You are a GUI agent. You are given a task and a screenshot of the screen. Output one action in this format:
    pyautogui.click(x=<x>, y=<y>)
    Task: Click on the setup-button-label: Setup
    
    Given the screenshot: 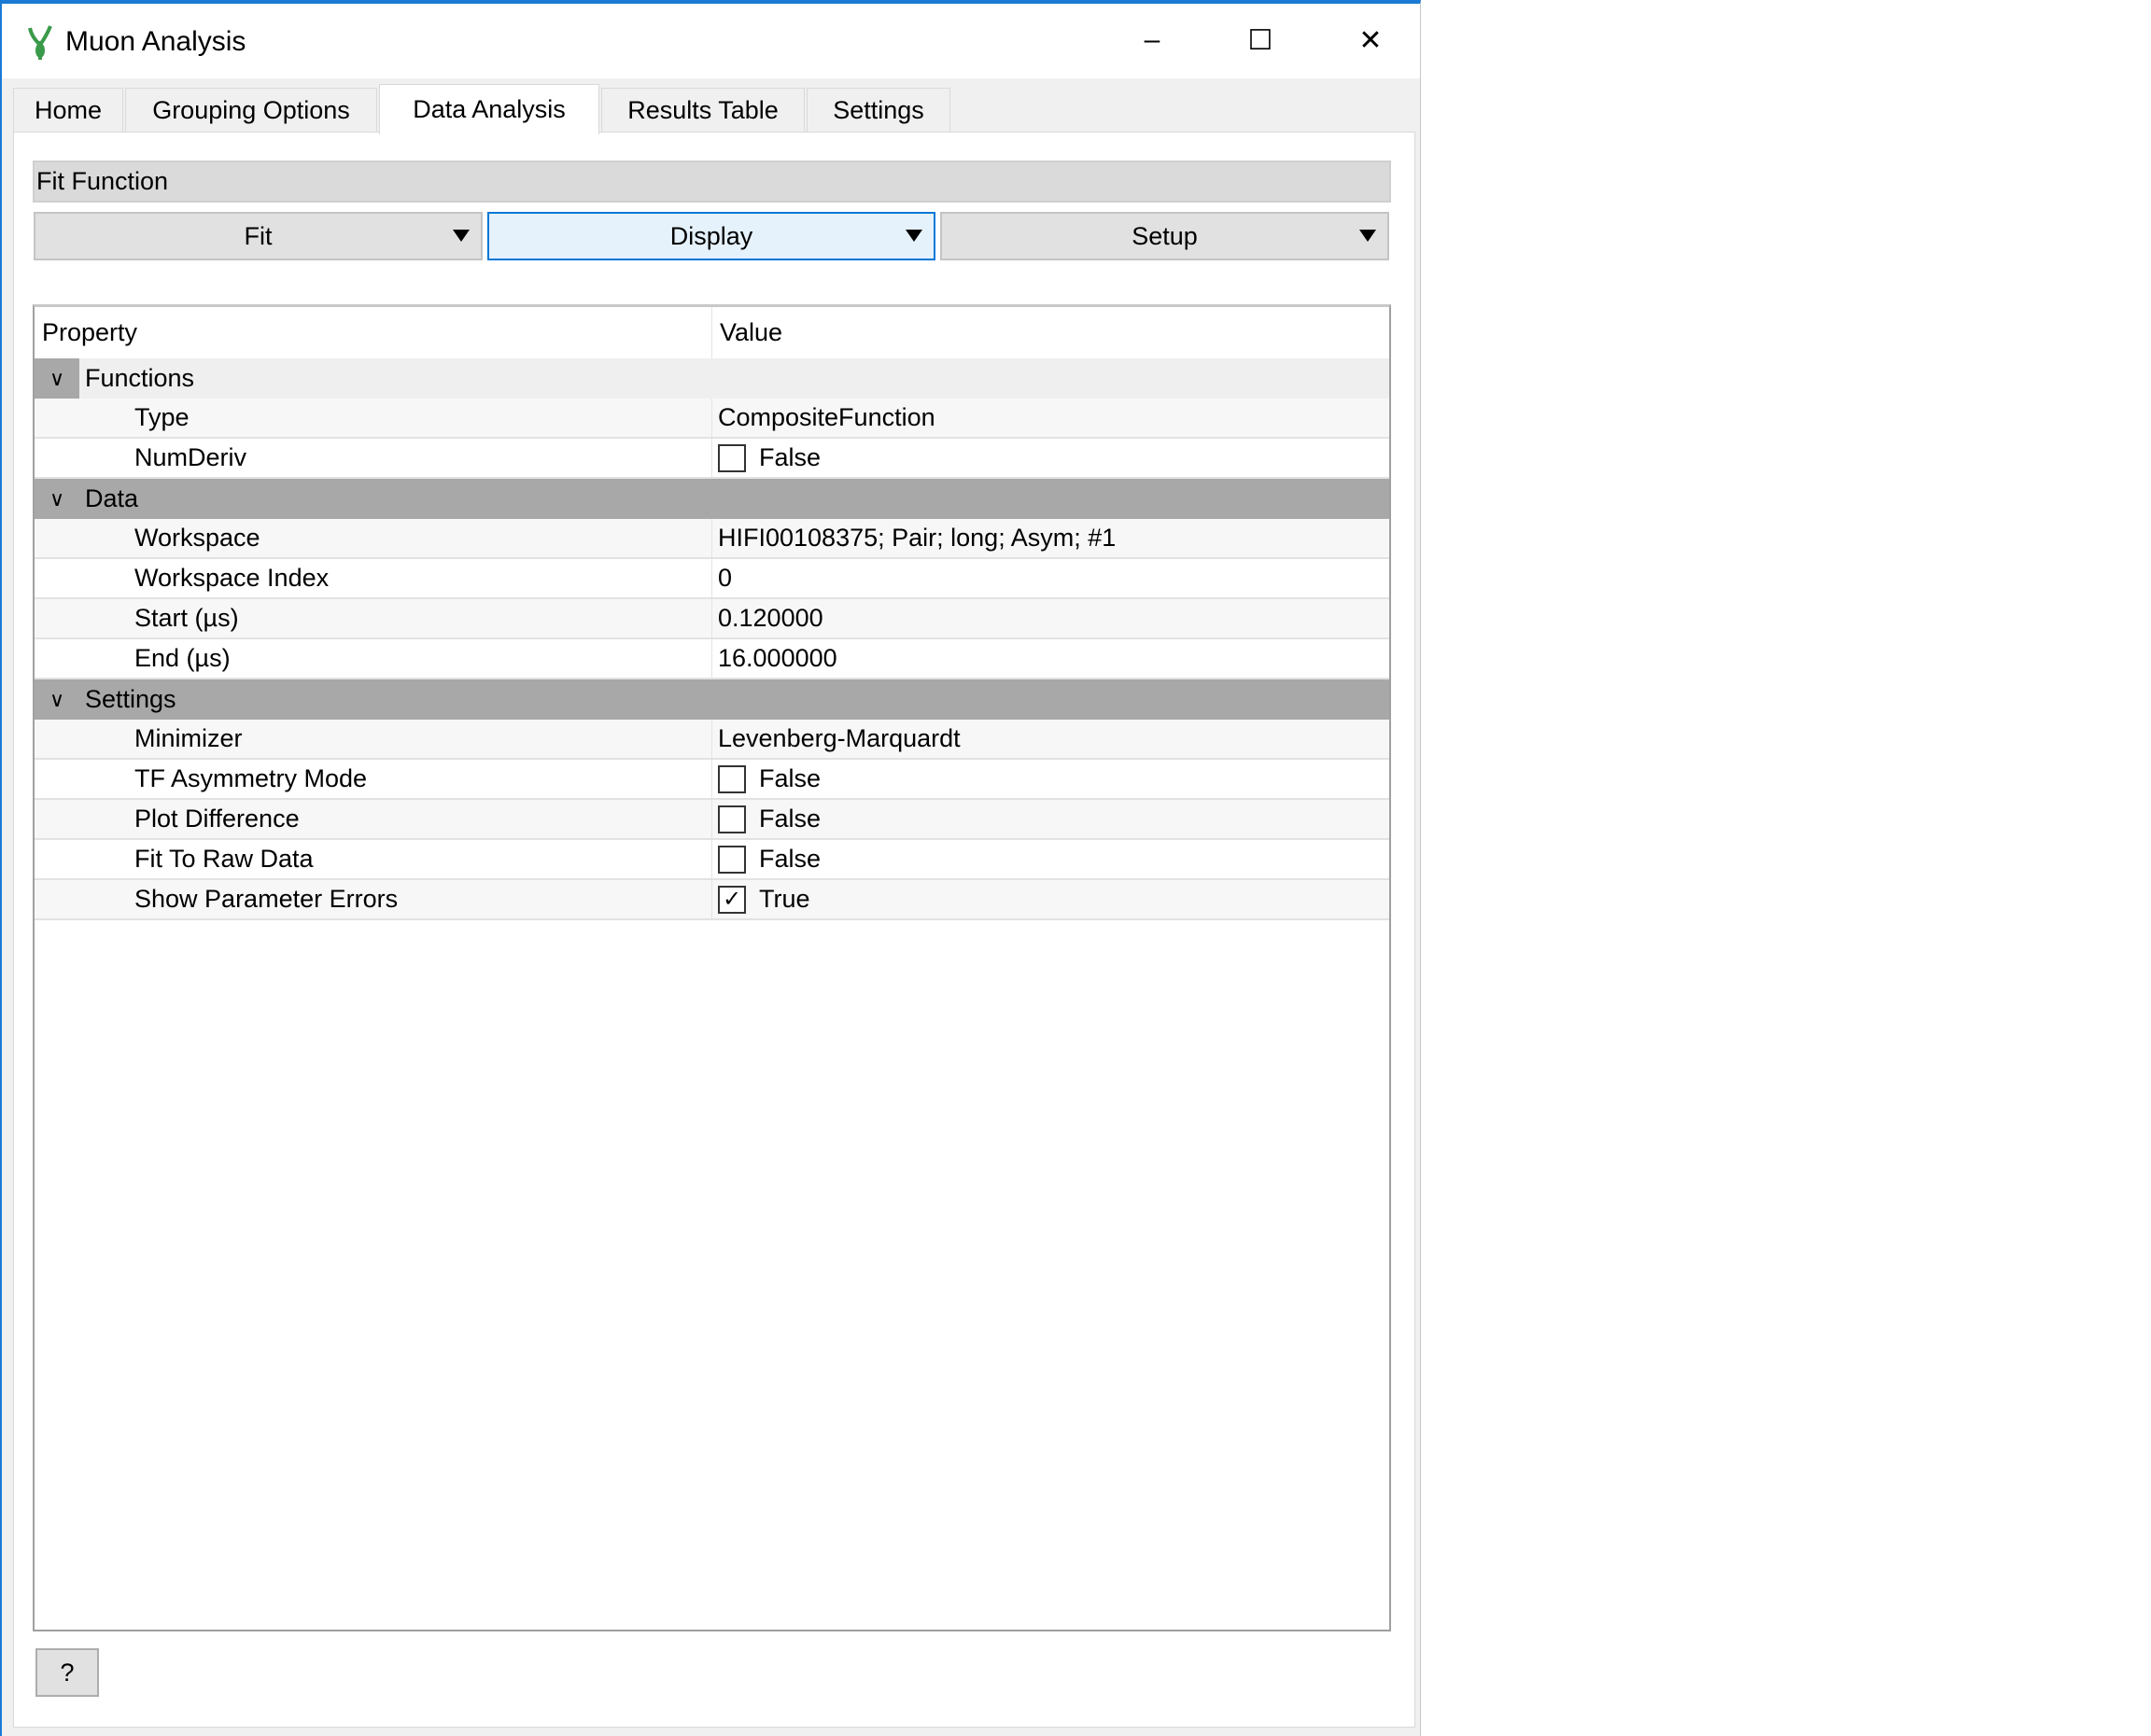 What is the action you would take?
    pyautogui.click(x=1165, y=235)
    